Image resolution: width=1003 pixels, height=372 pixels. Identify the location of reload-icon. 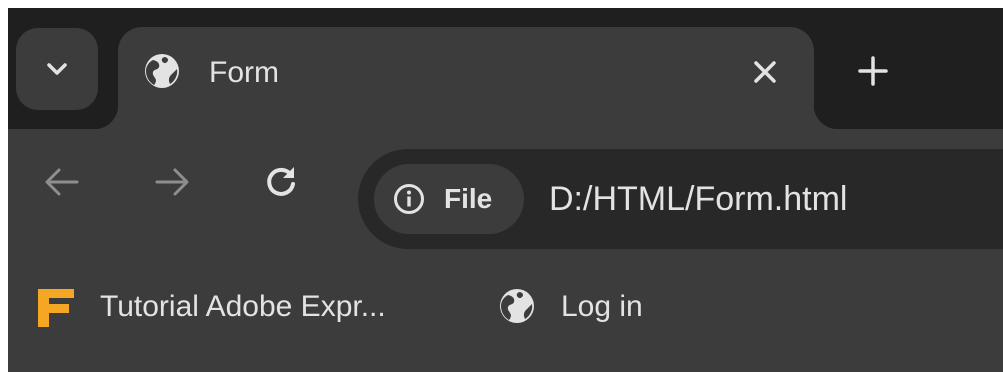
(281, 181).